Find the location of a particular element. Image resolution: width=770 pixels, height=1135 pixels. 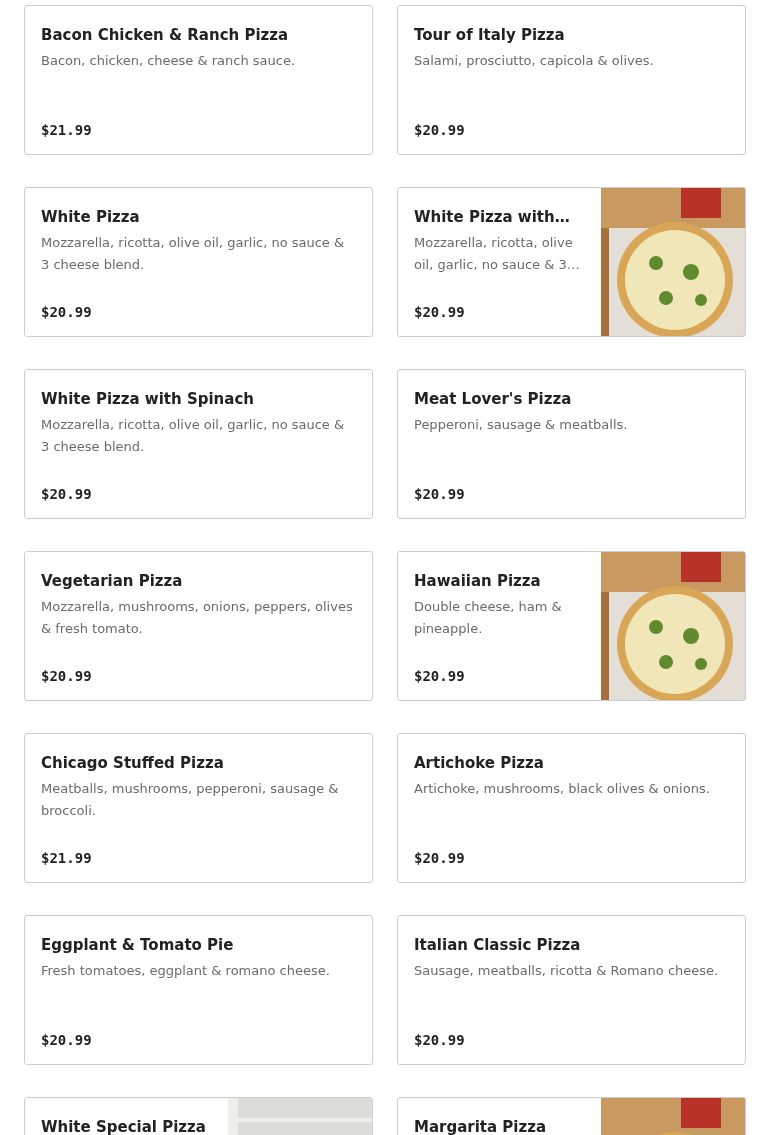

item-description: Meatballs, mushrooms, pepperoni, sausage & broccoli. is located at coordinates (190, 800).